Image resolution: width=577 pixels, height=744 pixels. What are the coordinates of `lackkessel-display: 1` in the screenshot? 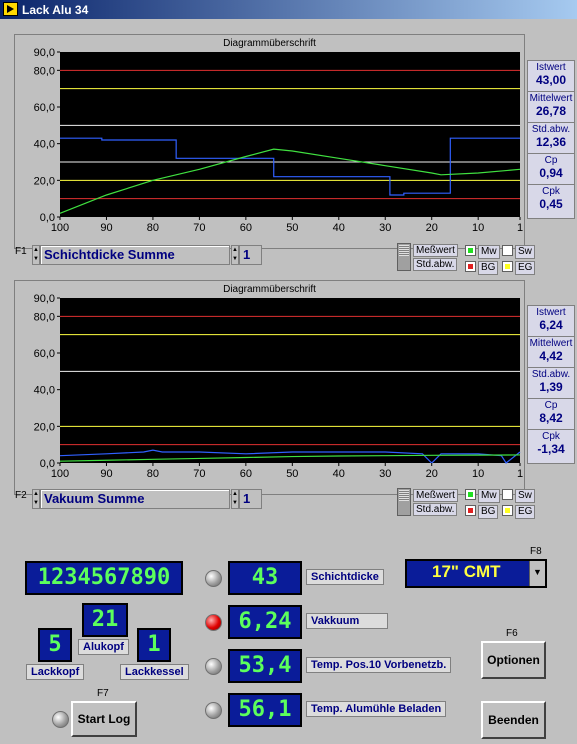 It's located at (154, 645).